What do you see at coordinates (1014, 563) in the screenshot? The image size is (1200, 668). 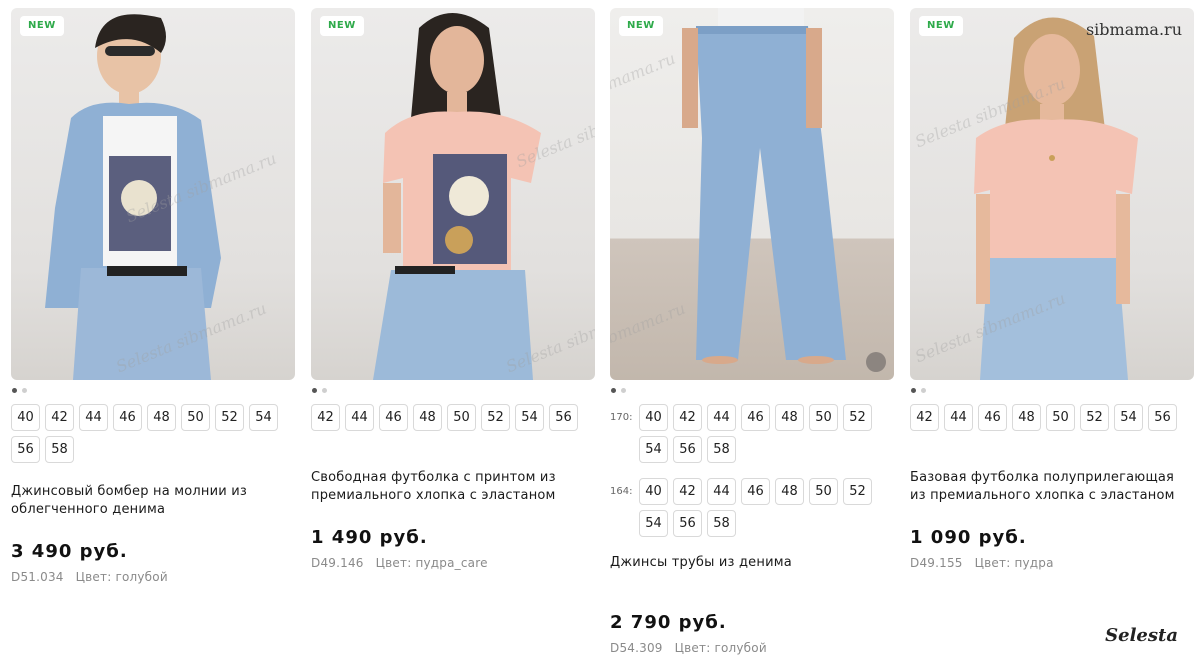 I see `product-color: Цвет: пудра` at bounding box center [1014, 563].